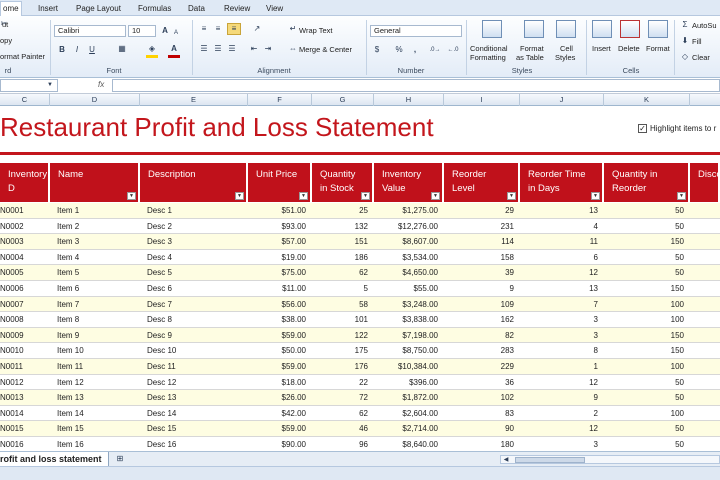 This screenshot has height=480, width=720. I want to click on table-cell: 176, so click(340, 366).